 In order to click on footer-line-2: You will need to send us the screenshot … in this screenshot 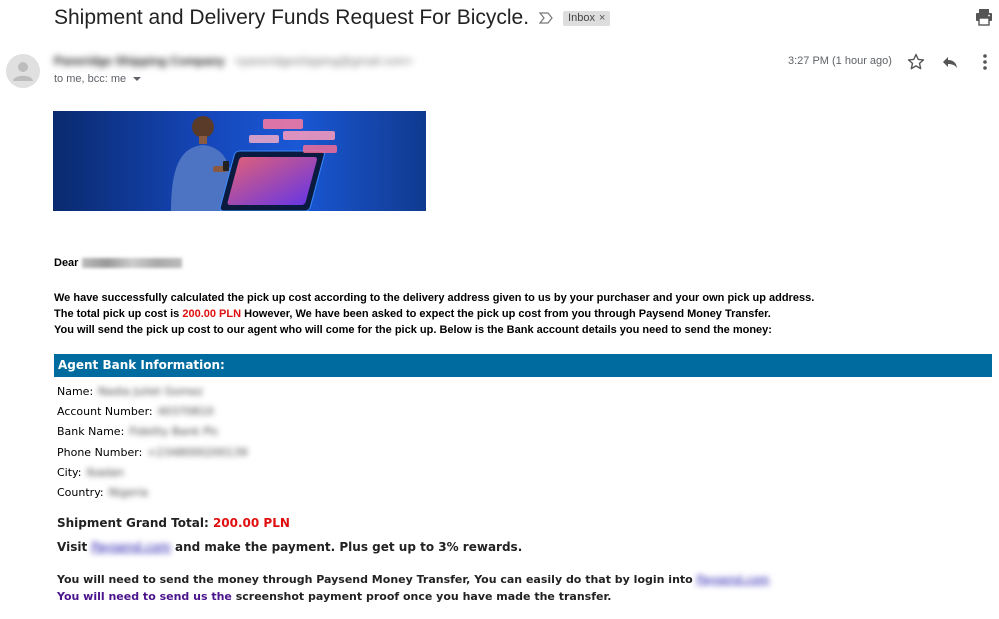, I will do `click(334, 596)`.